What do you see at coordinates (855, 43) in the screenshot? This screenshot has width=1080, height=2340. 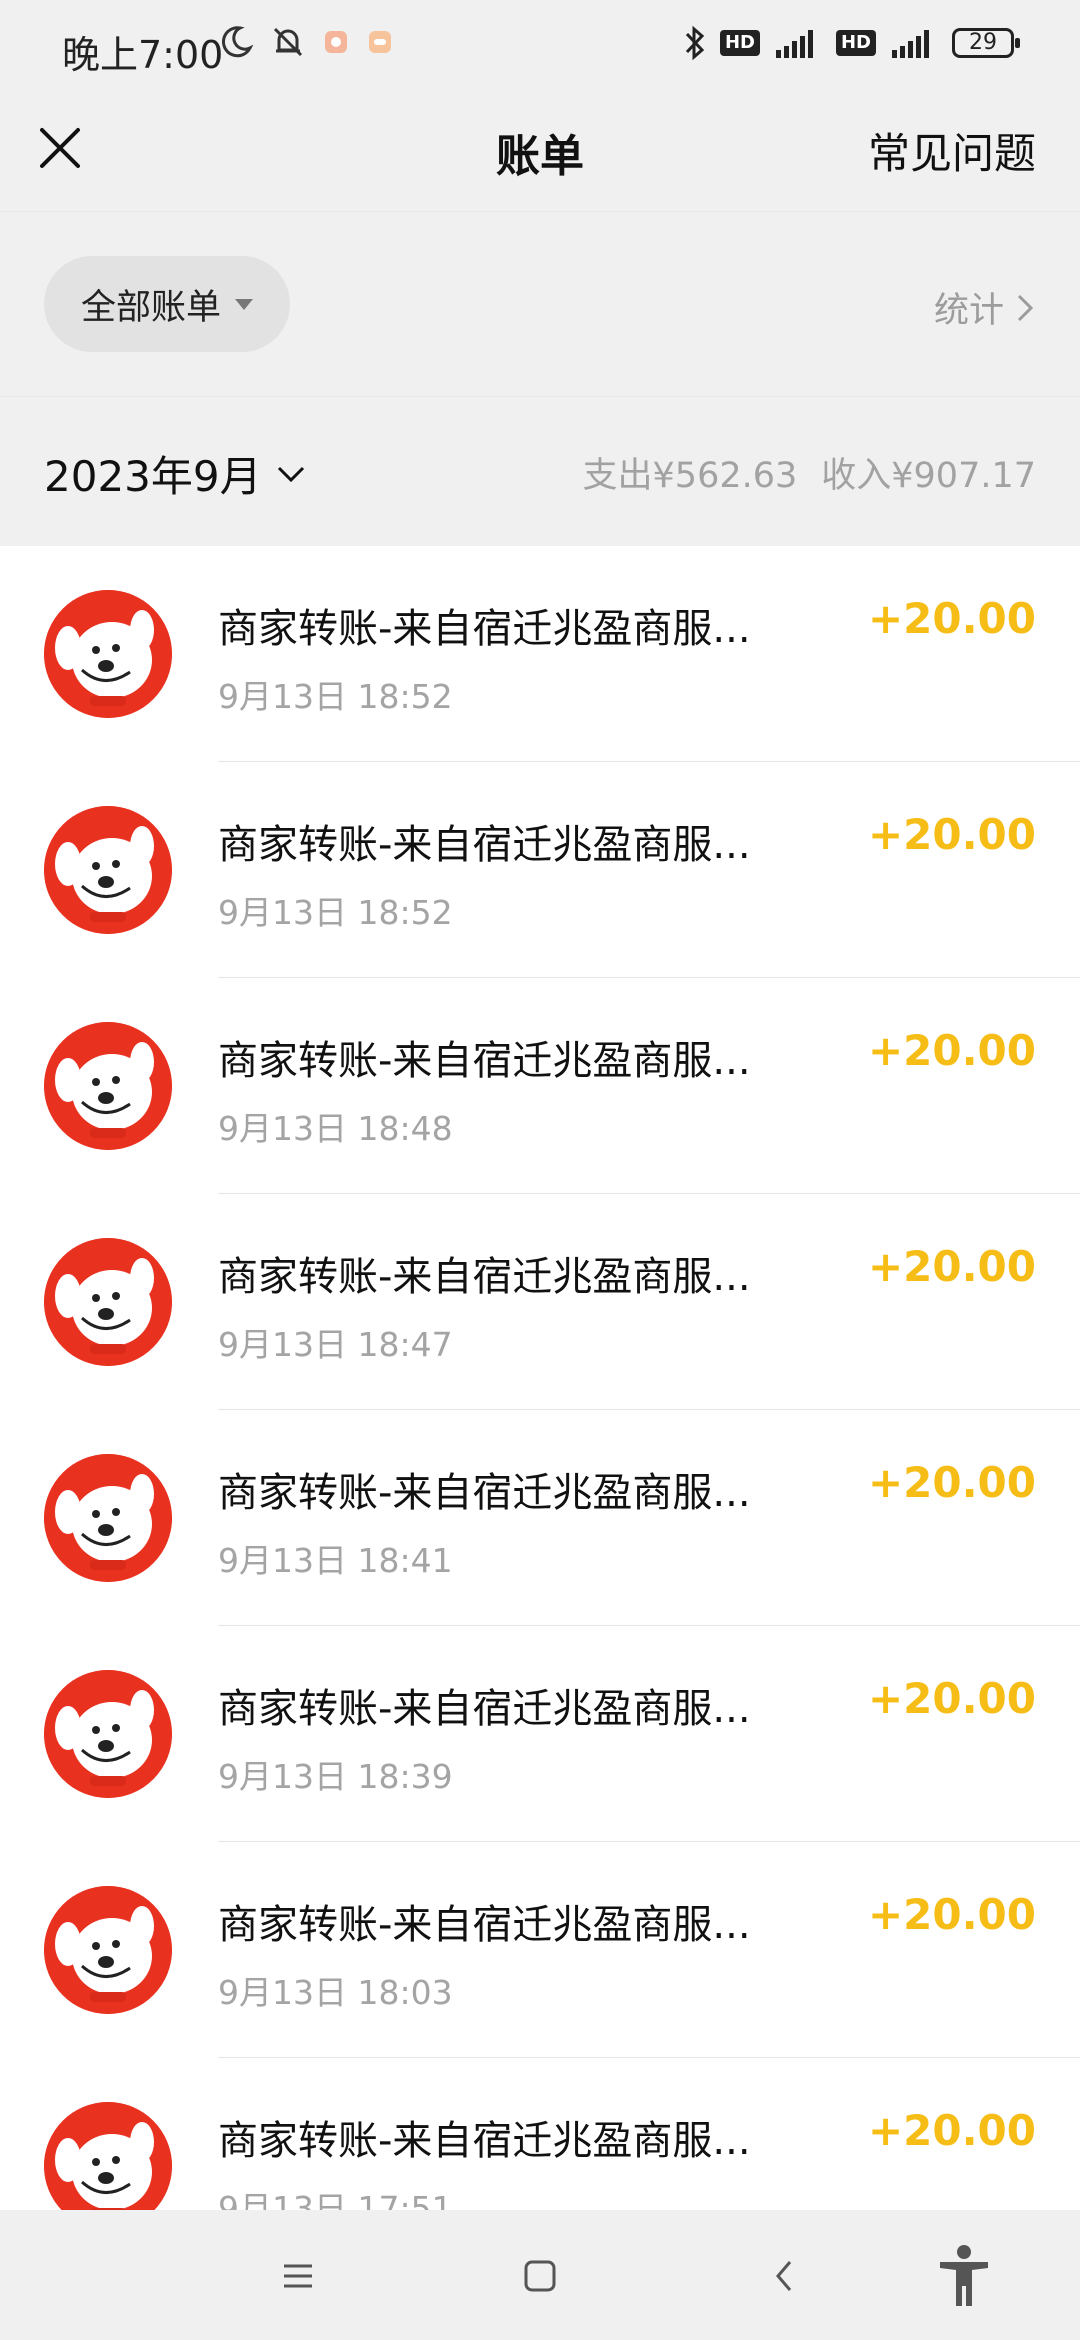 I see `hd-badge-2: HD` at bounding box center [855, 43].